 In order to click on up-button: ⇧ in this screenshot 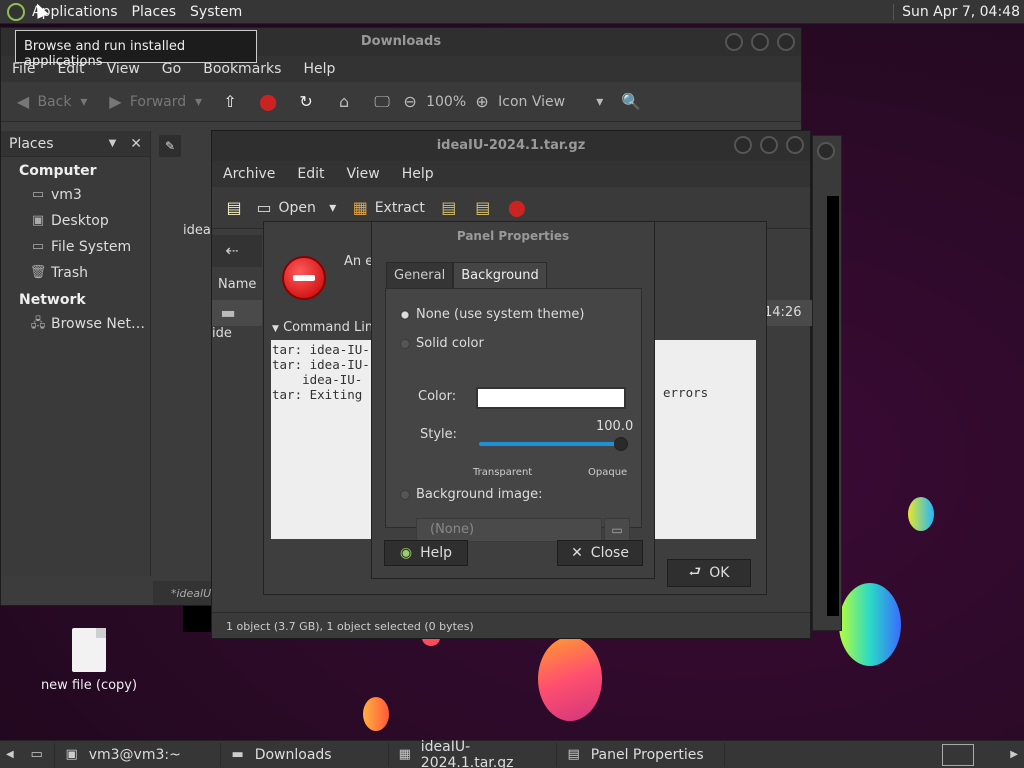, I will do `click(230, 102)`.